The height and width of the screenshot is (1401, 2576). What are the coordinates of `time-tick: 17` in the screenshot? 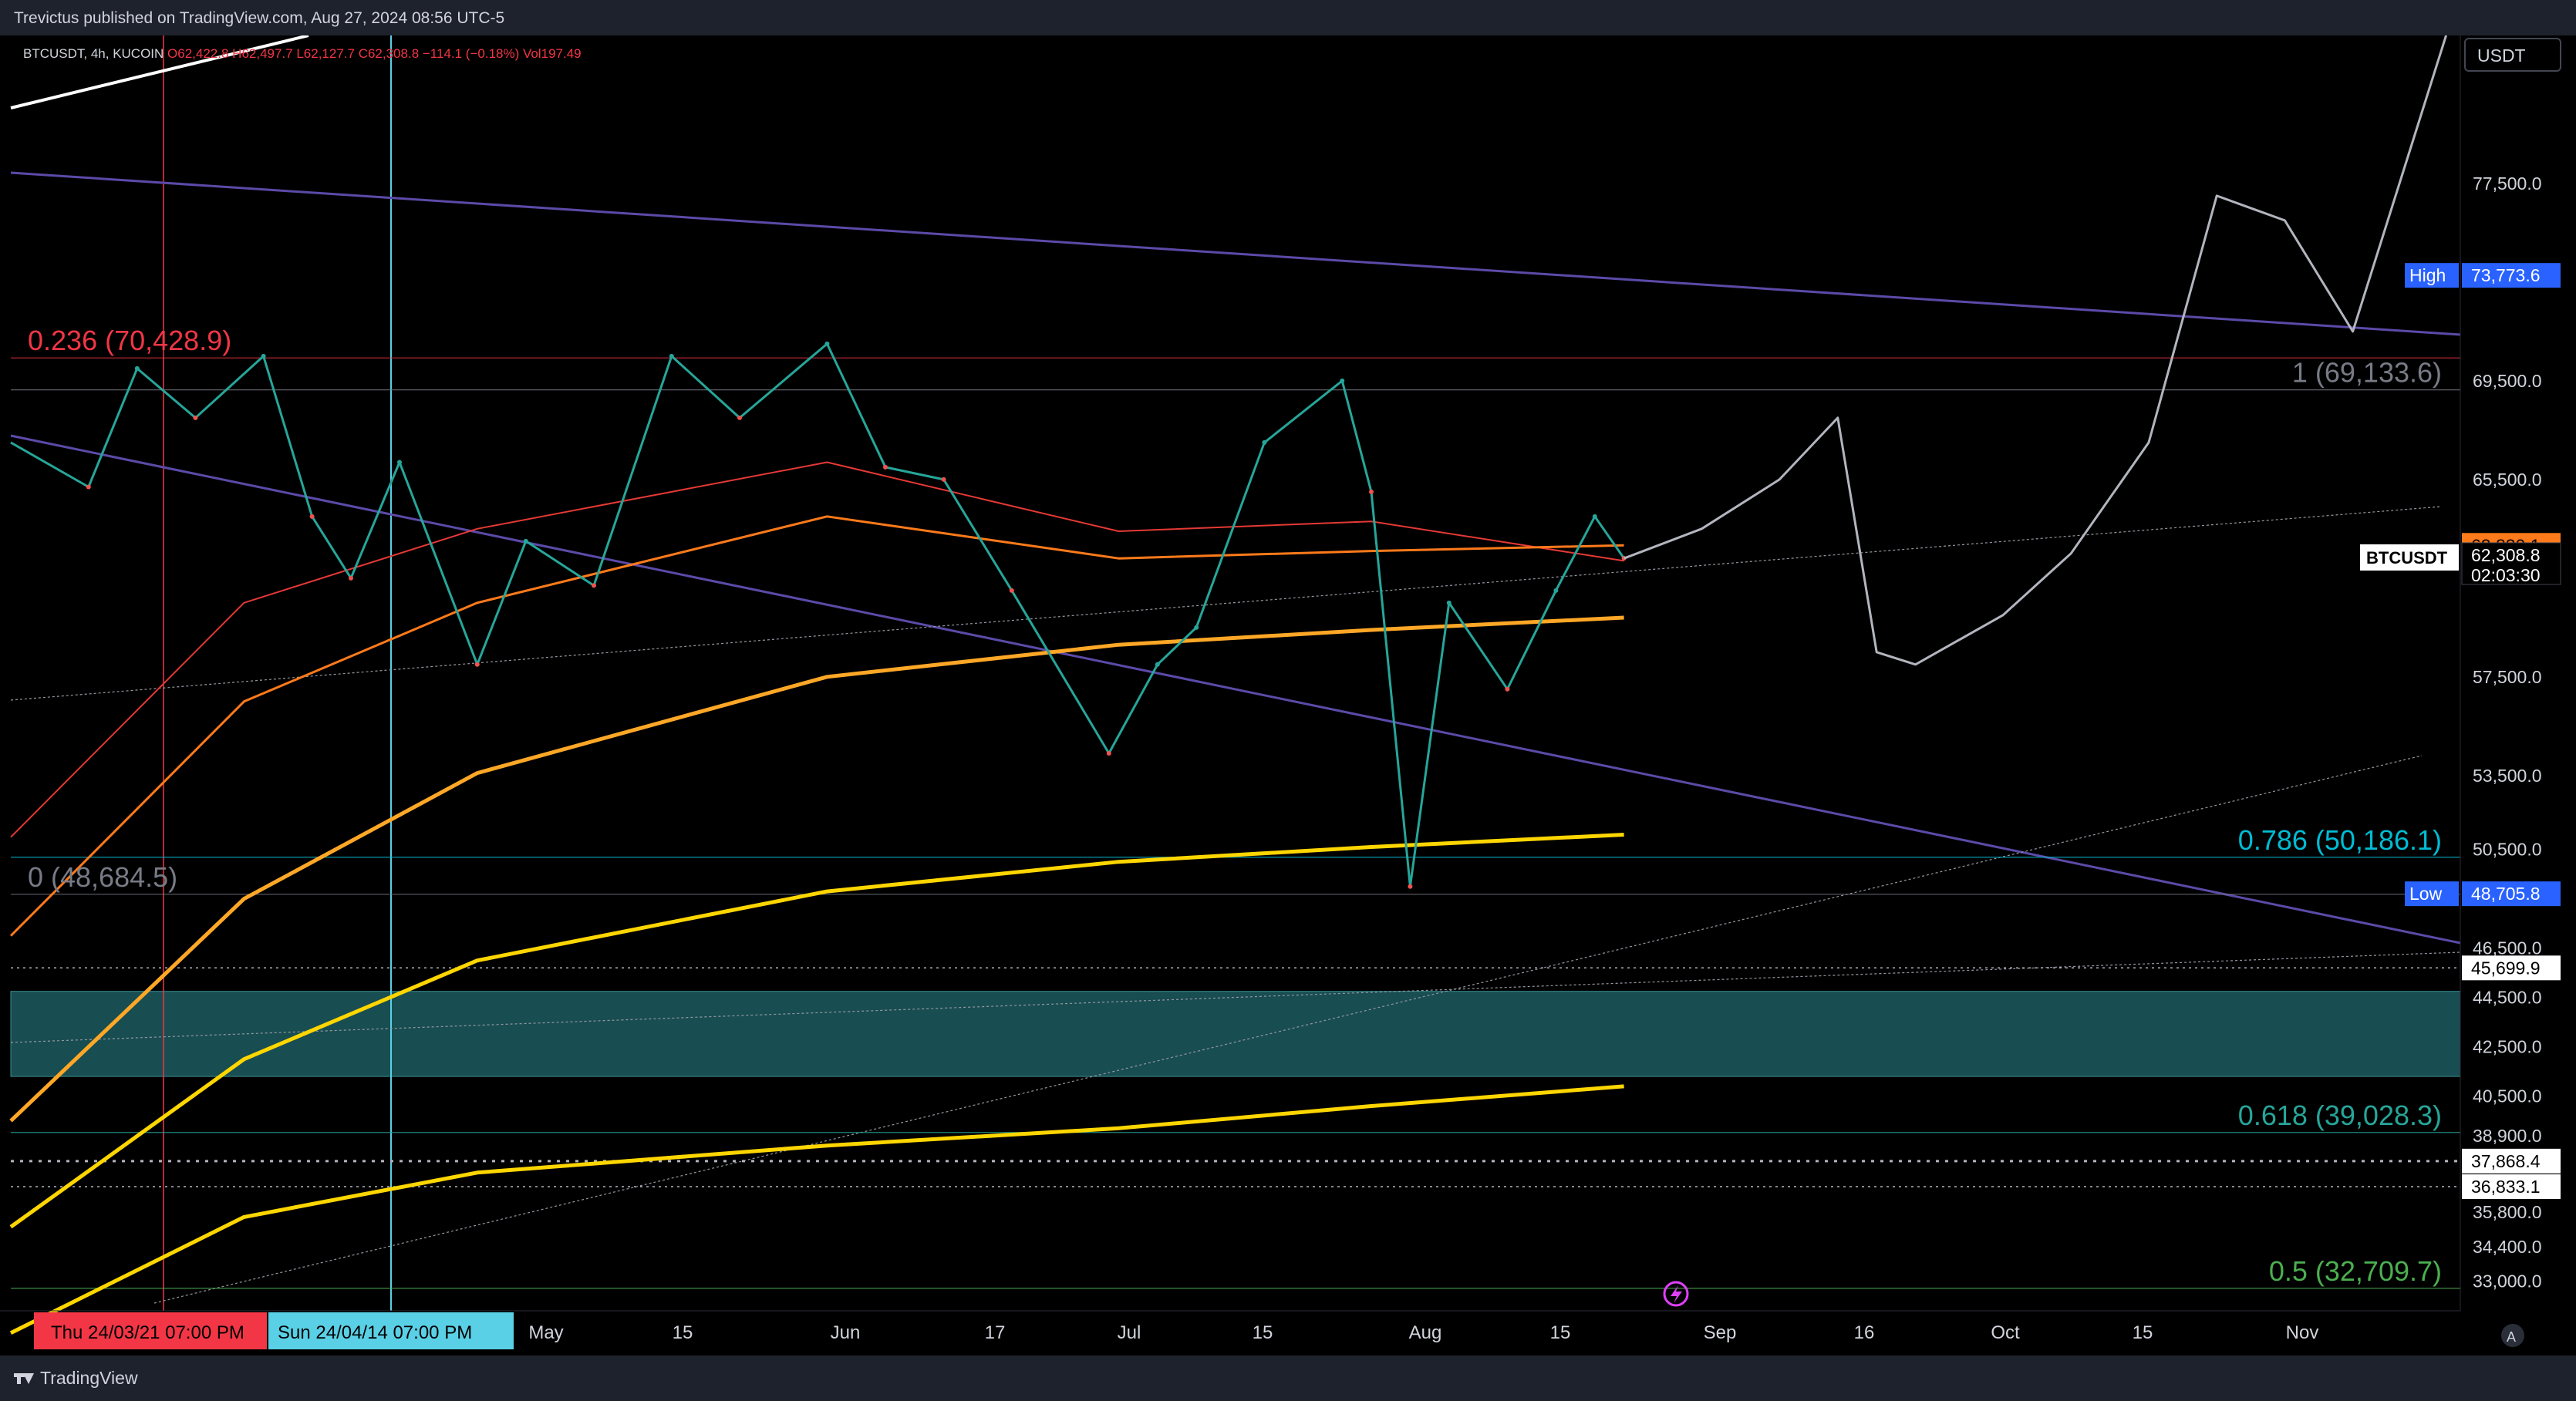 It's located at (995, 1332).